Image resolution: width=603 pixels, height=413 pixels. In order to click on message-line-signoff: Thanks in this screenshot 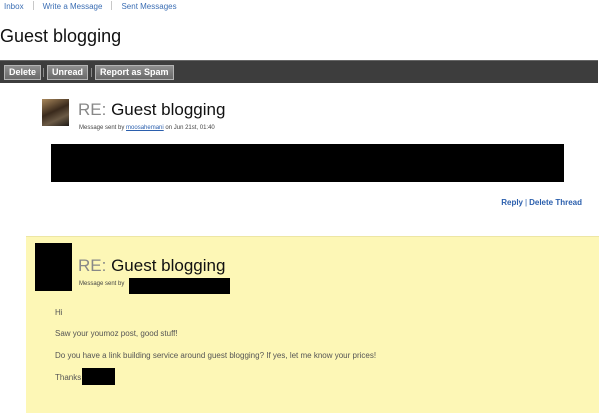, I will do `click(68, 377)`.